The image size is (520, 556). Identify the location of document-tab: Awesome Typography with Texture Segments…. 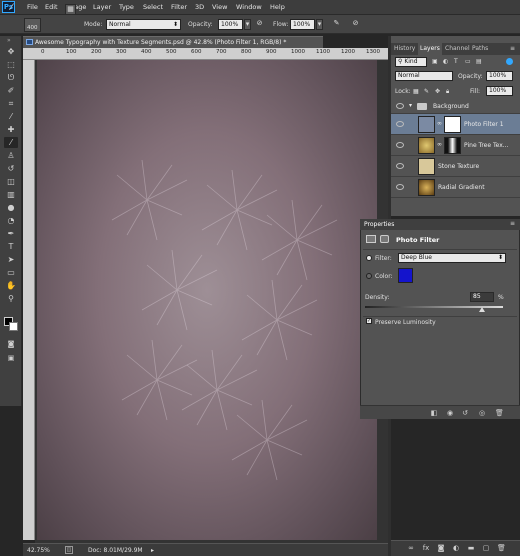
(173, 42).